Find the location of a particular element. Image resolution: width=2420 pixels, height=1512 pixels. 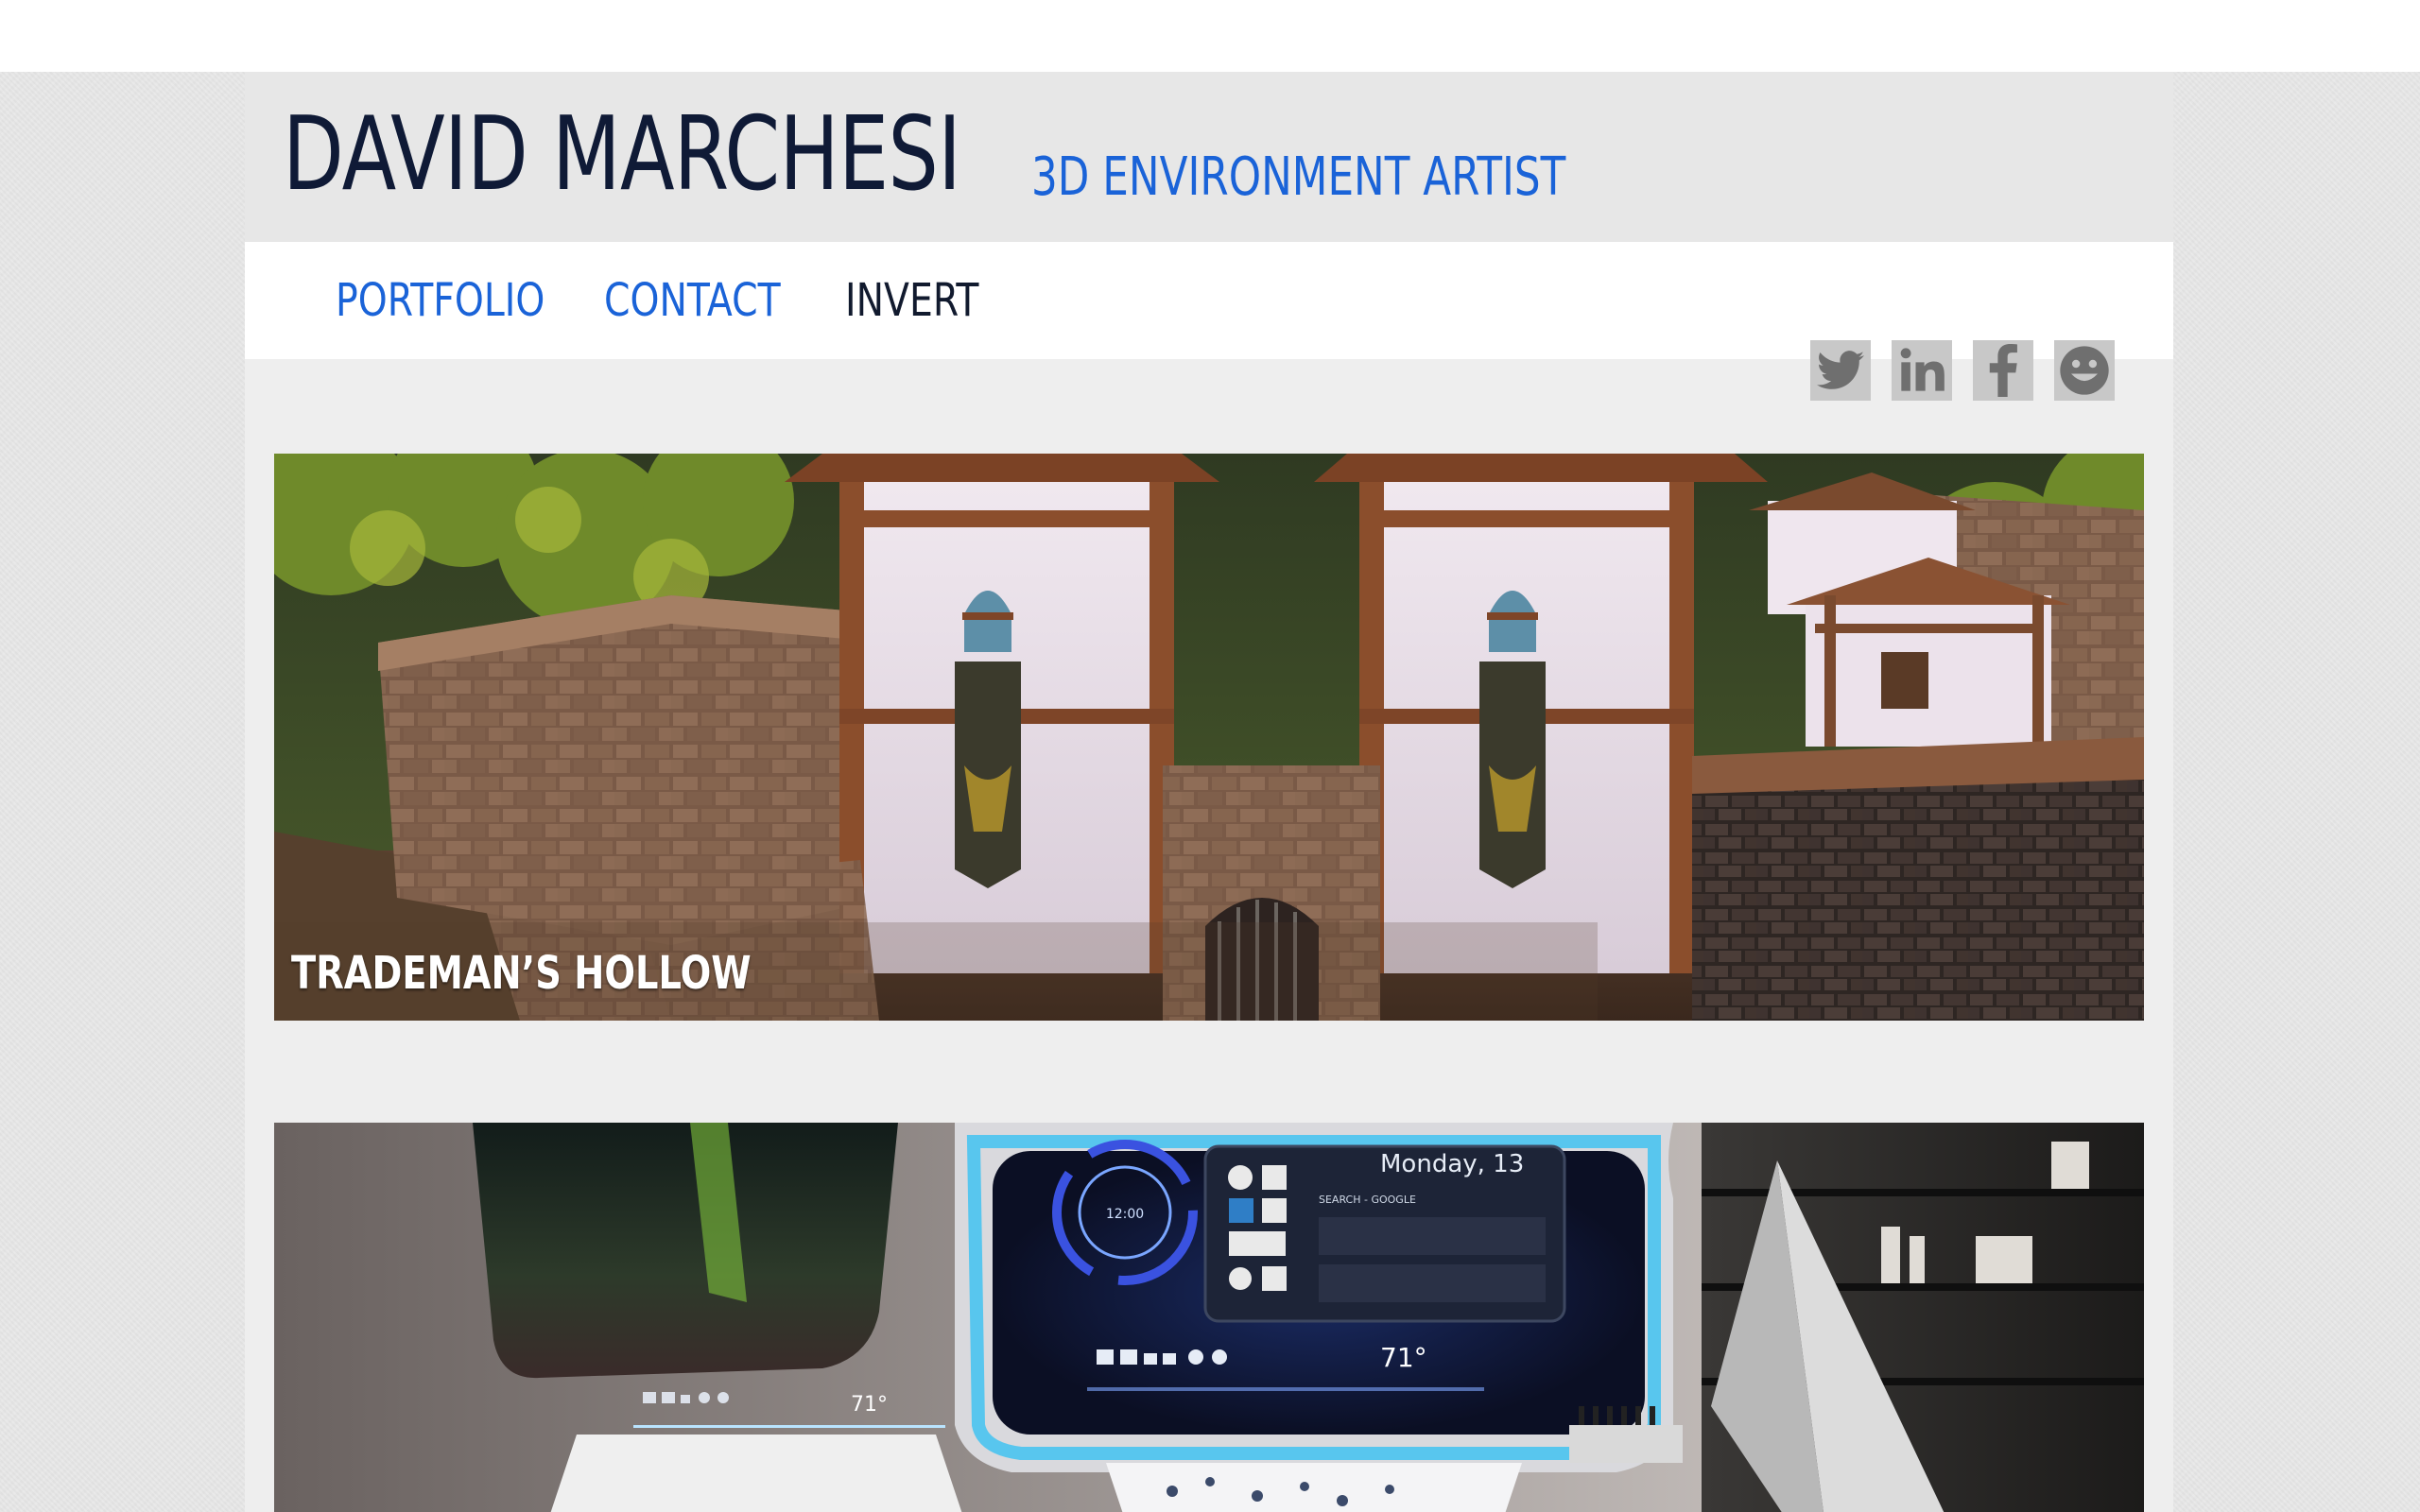

nav-invert: INVERT is located at coordinates (911, 300).